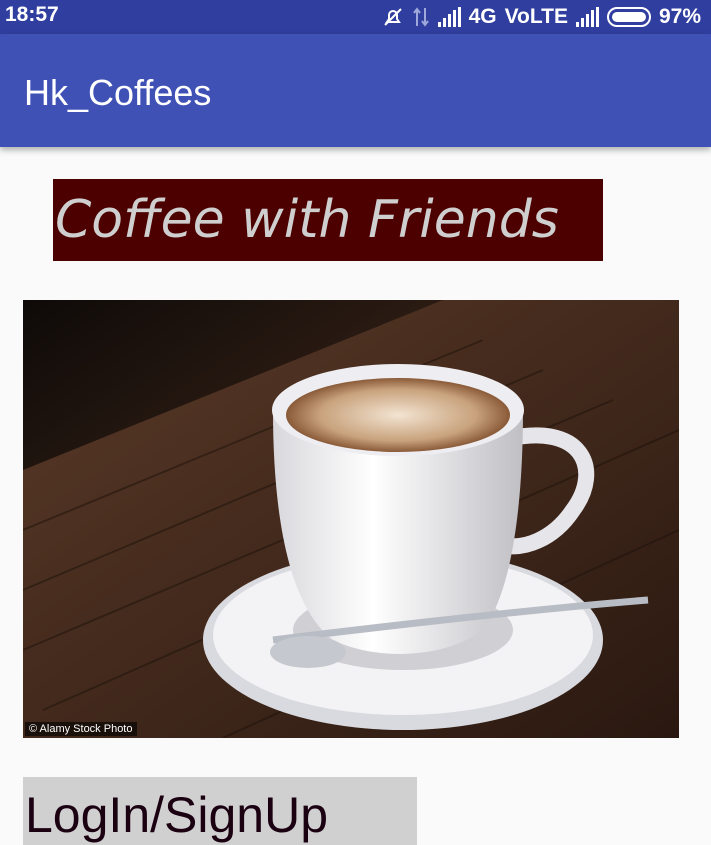 The height and width of the screenshot is (845, 711). What do you see at coordinates (392, 17) in the screenshot?
I see `mute-icon` at bounding box center [392, 17].